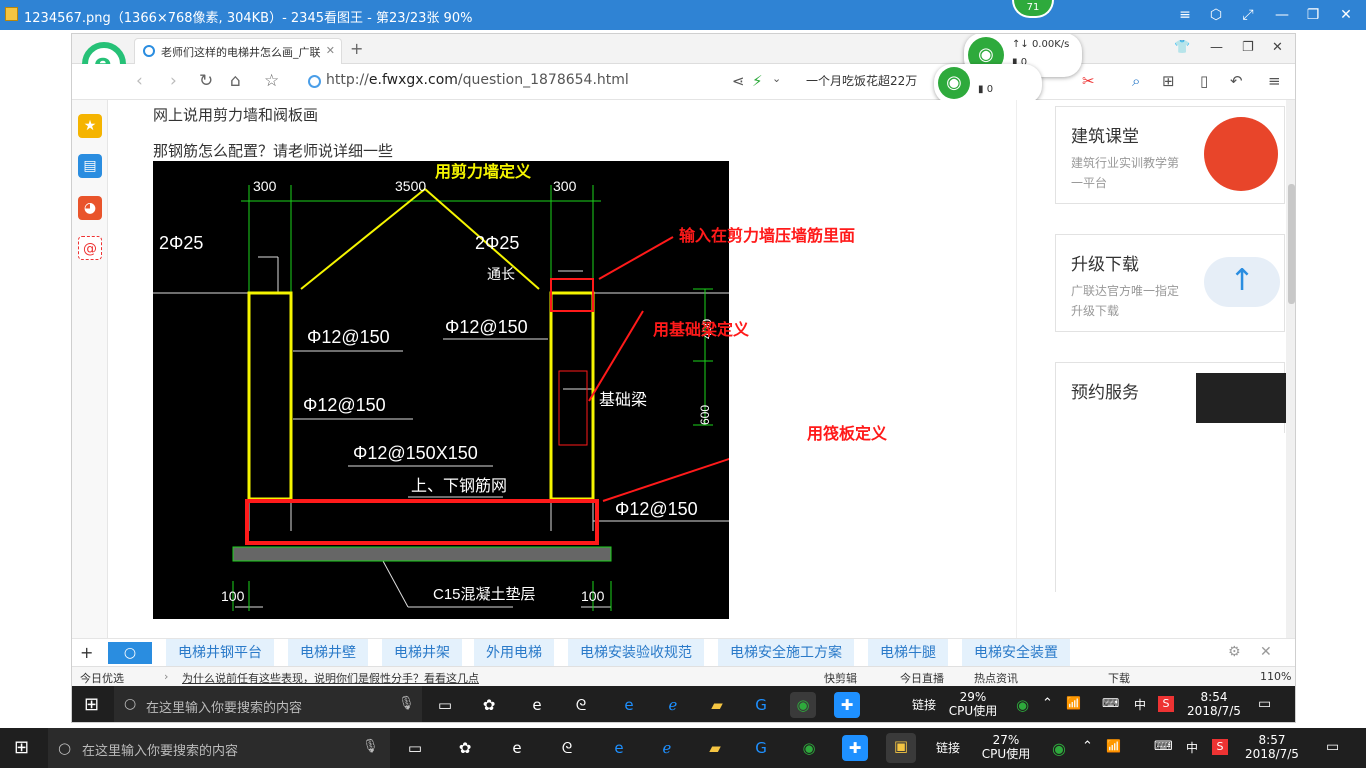 The height and width of the screenshot is (768, 1366). I want to click on dropdown-icon: ⌄, so click(776, 78).